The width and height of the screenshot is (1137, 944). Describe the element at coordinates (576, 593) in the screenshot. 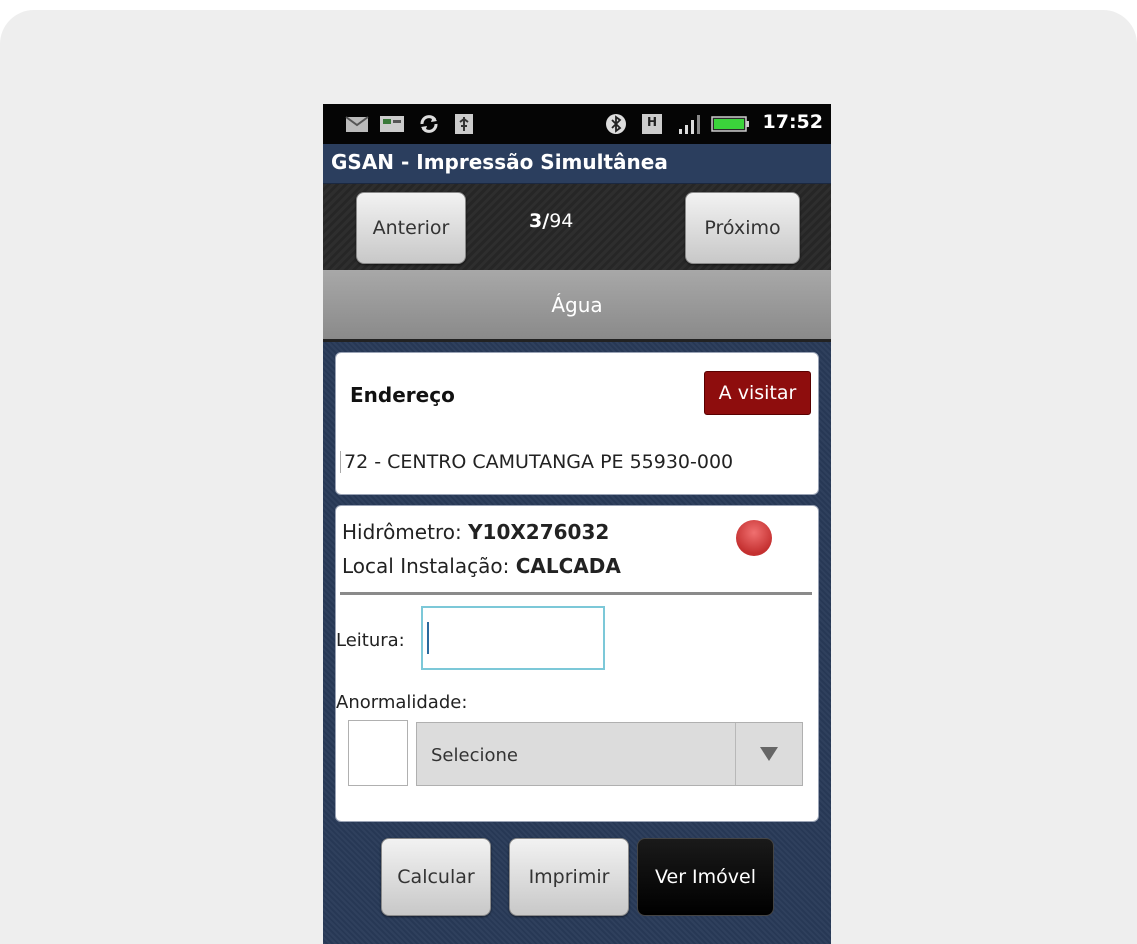

I see `divider` at that location.